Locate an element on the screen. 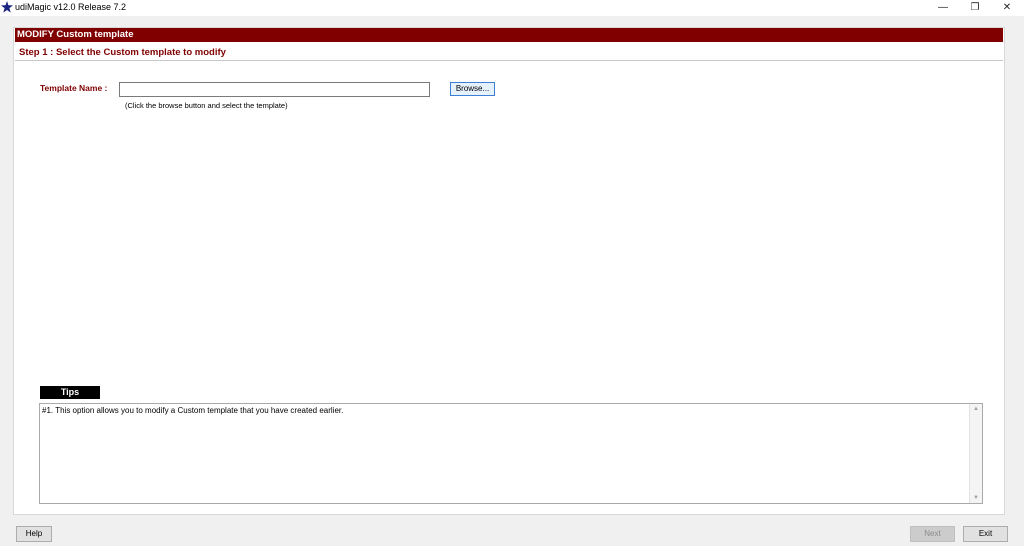  scroll-down-icon: ▼ is located at coordinates (976, 498).